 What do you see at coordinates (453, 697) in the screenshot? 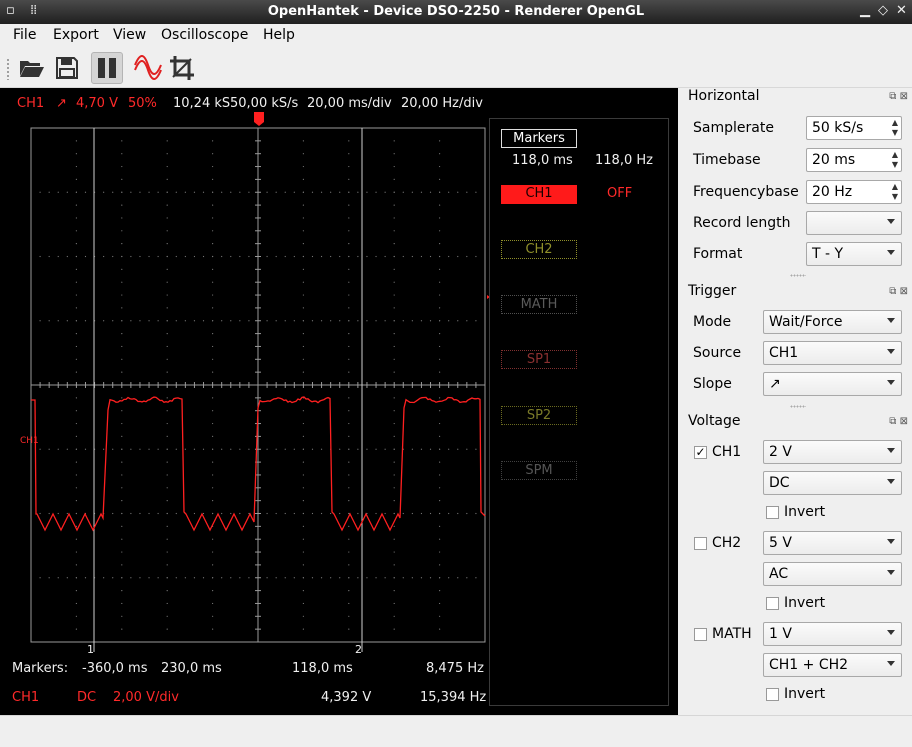
I see `ch1-frequency-readout: 15,394 Hz` at bounding box center [453, 697].